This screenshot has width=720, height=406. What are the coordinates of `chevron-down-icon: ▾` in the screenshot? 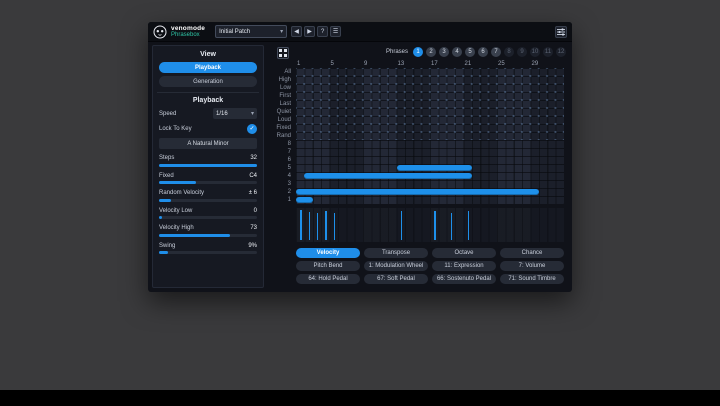 It's located at (252, 113).